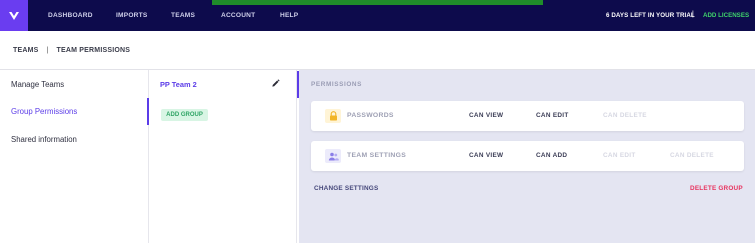  Describe the element at coordinates (74, 156) in the screenshot. I see `sidebar` at that location.